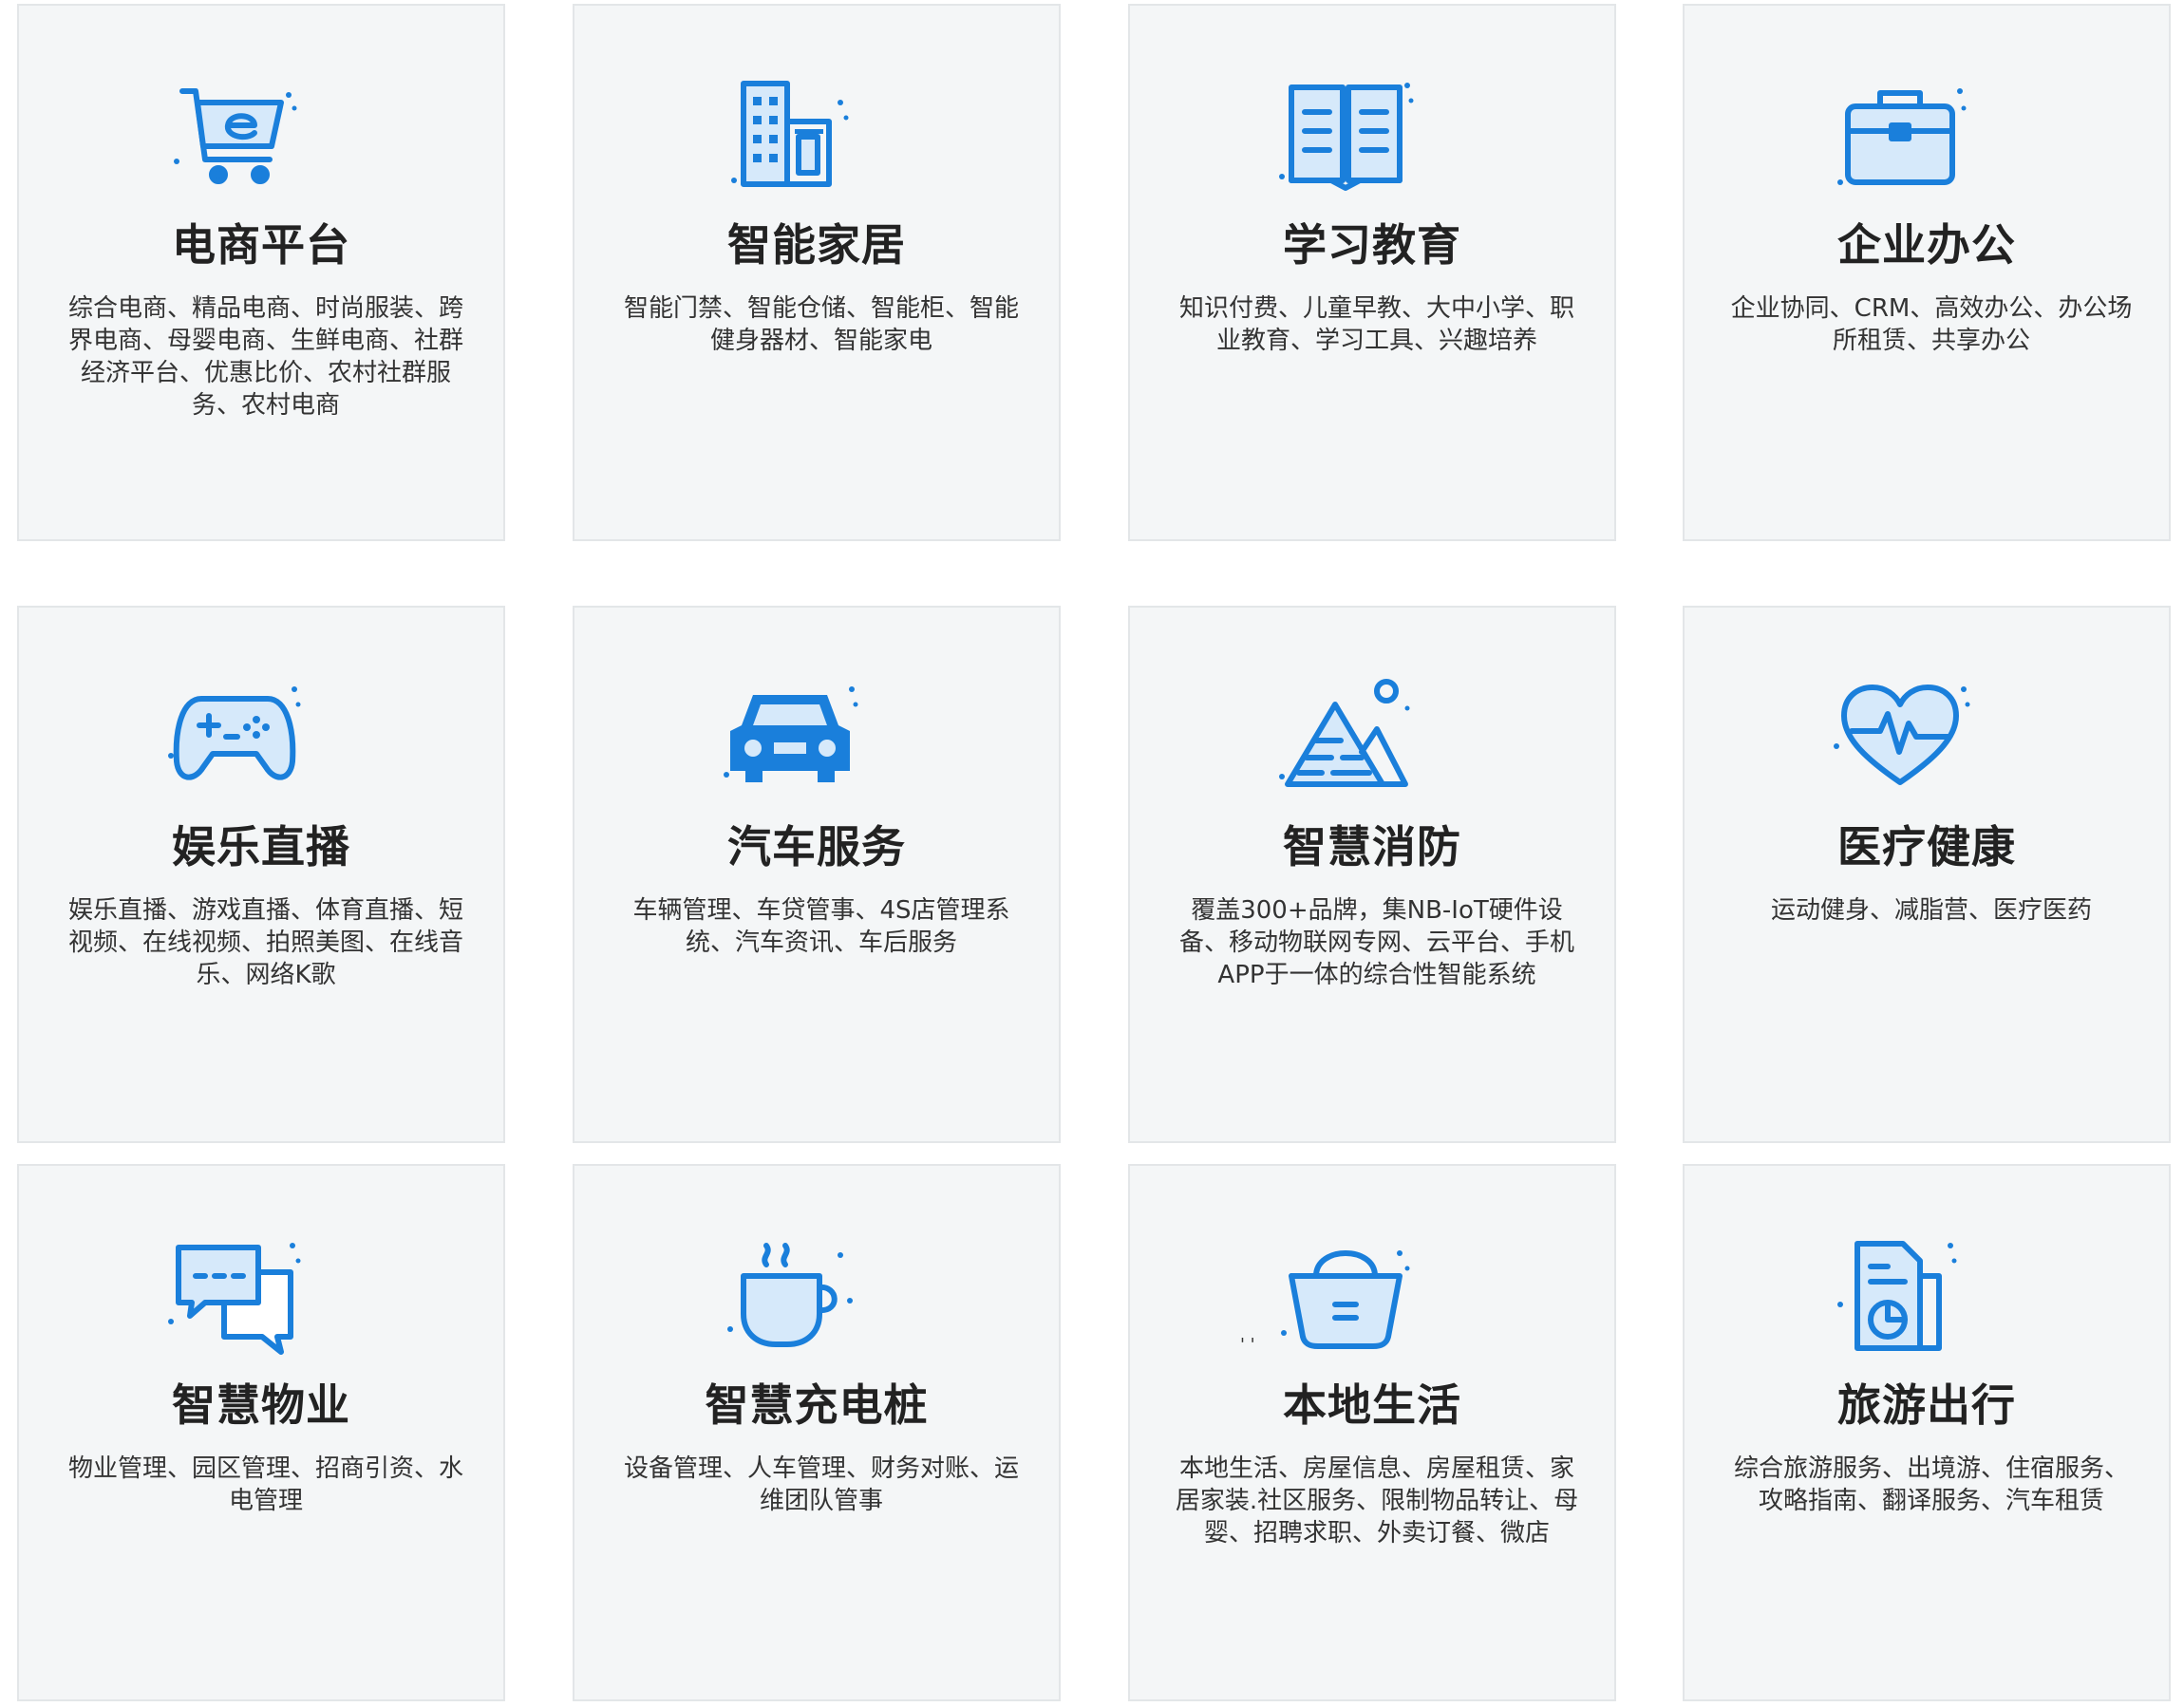 The width and height of the screenshot is (2184, 1707). Describe the element at coordinates (1372, 1405) in the screenshot. I see `card-title: 本地生活` at that location.